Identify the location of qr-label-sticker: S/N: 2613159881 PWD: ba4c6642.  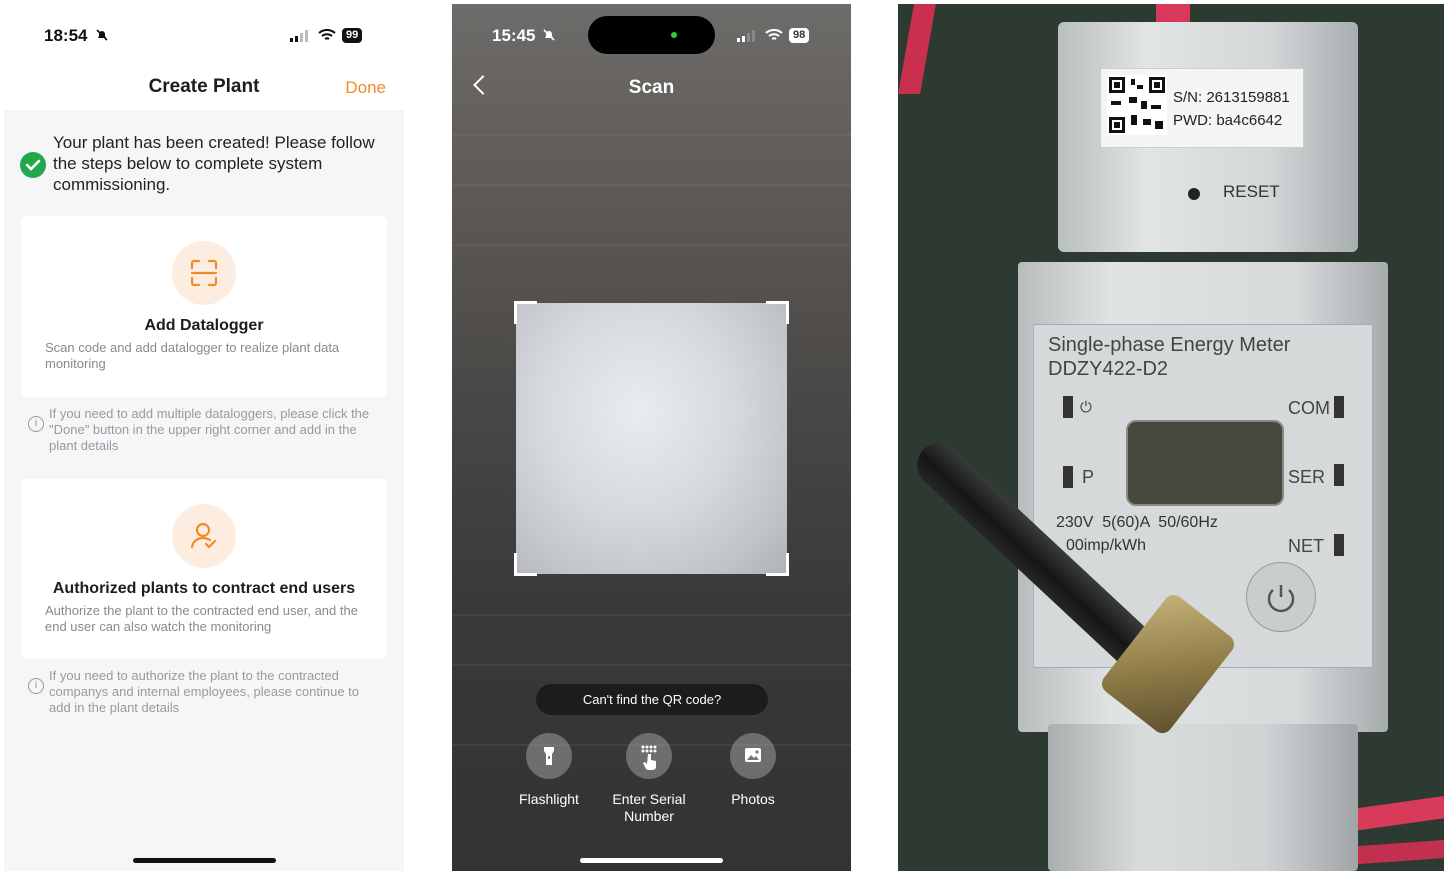
(1202, 108).